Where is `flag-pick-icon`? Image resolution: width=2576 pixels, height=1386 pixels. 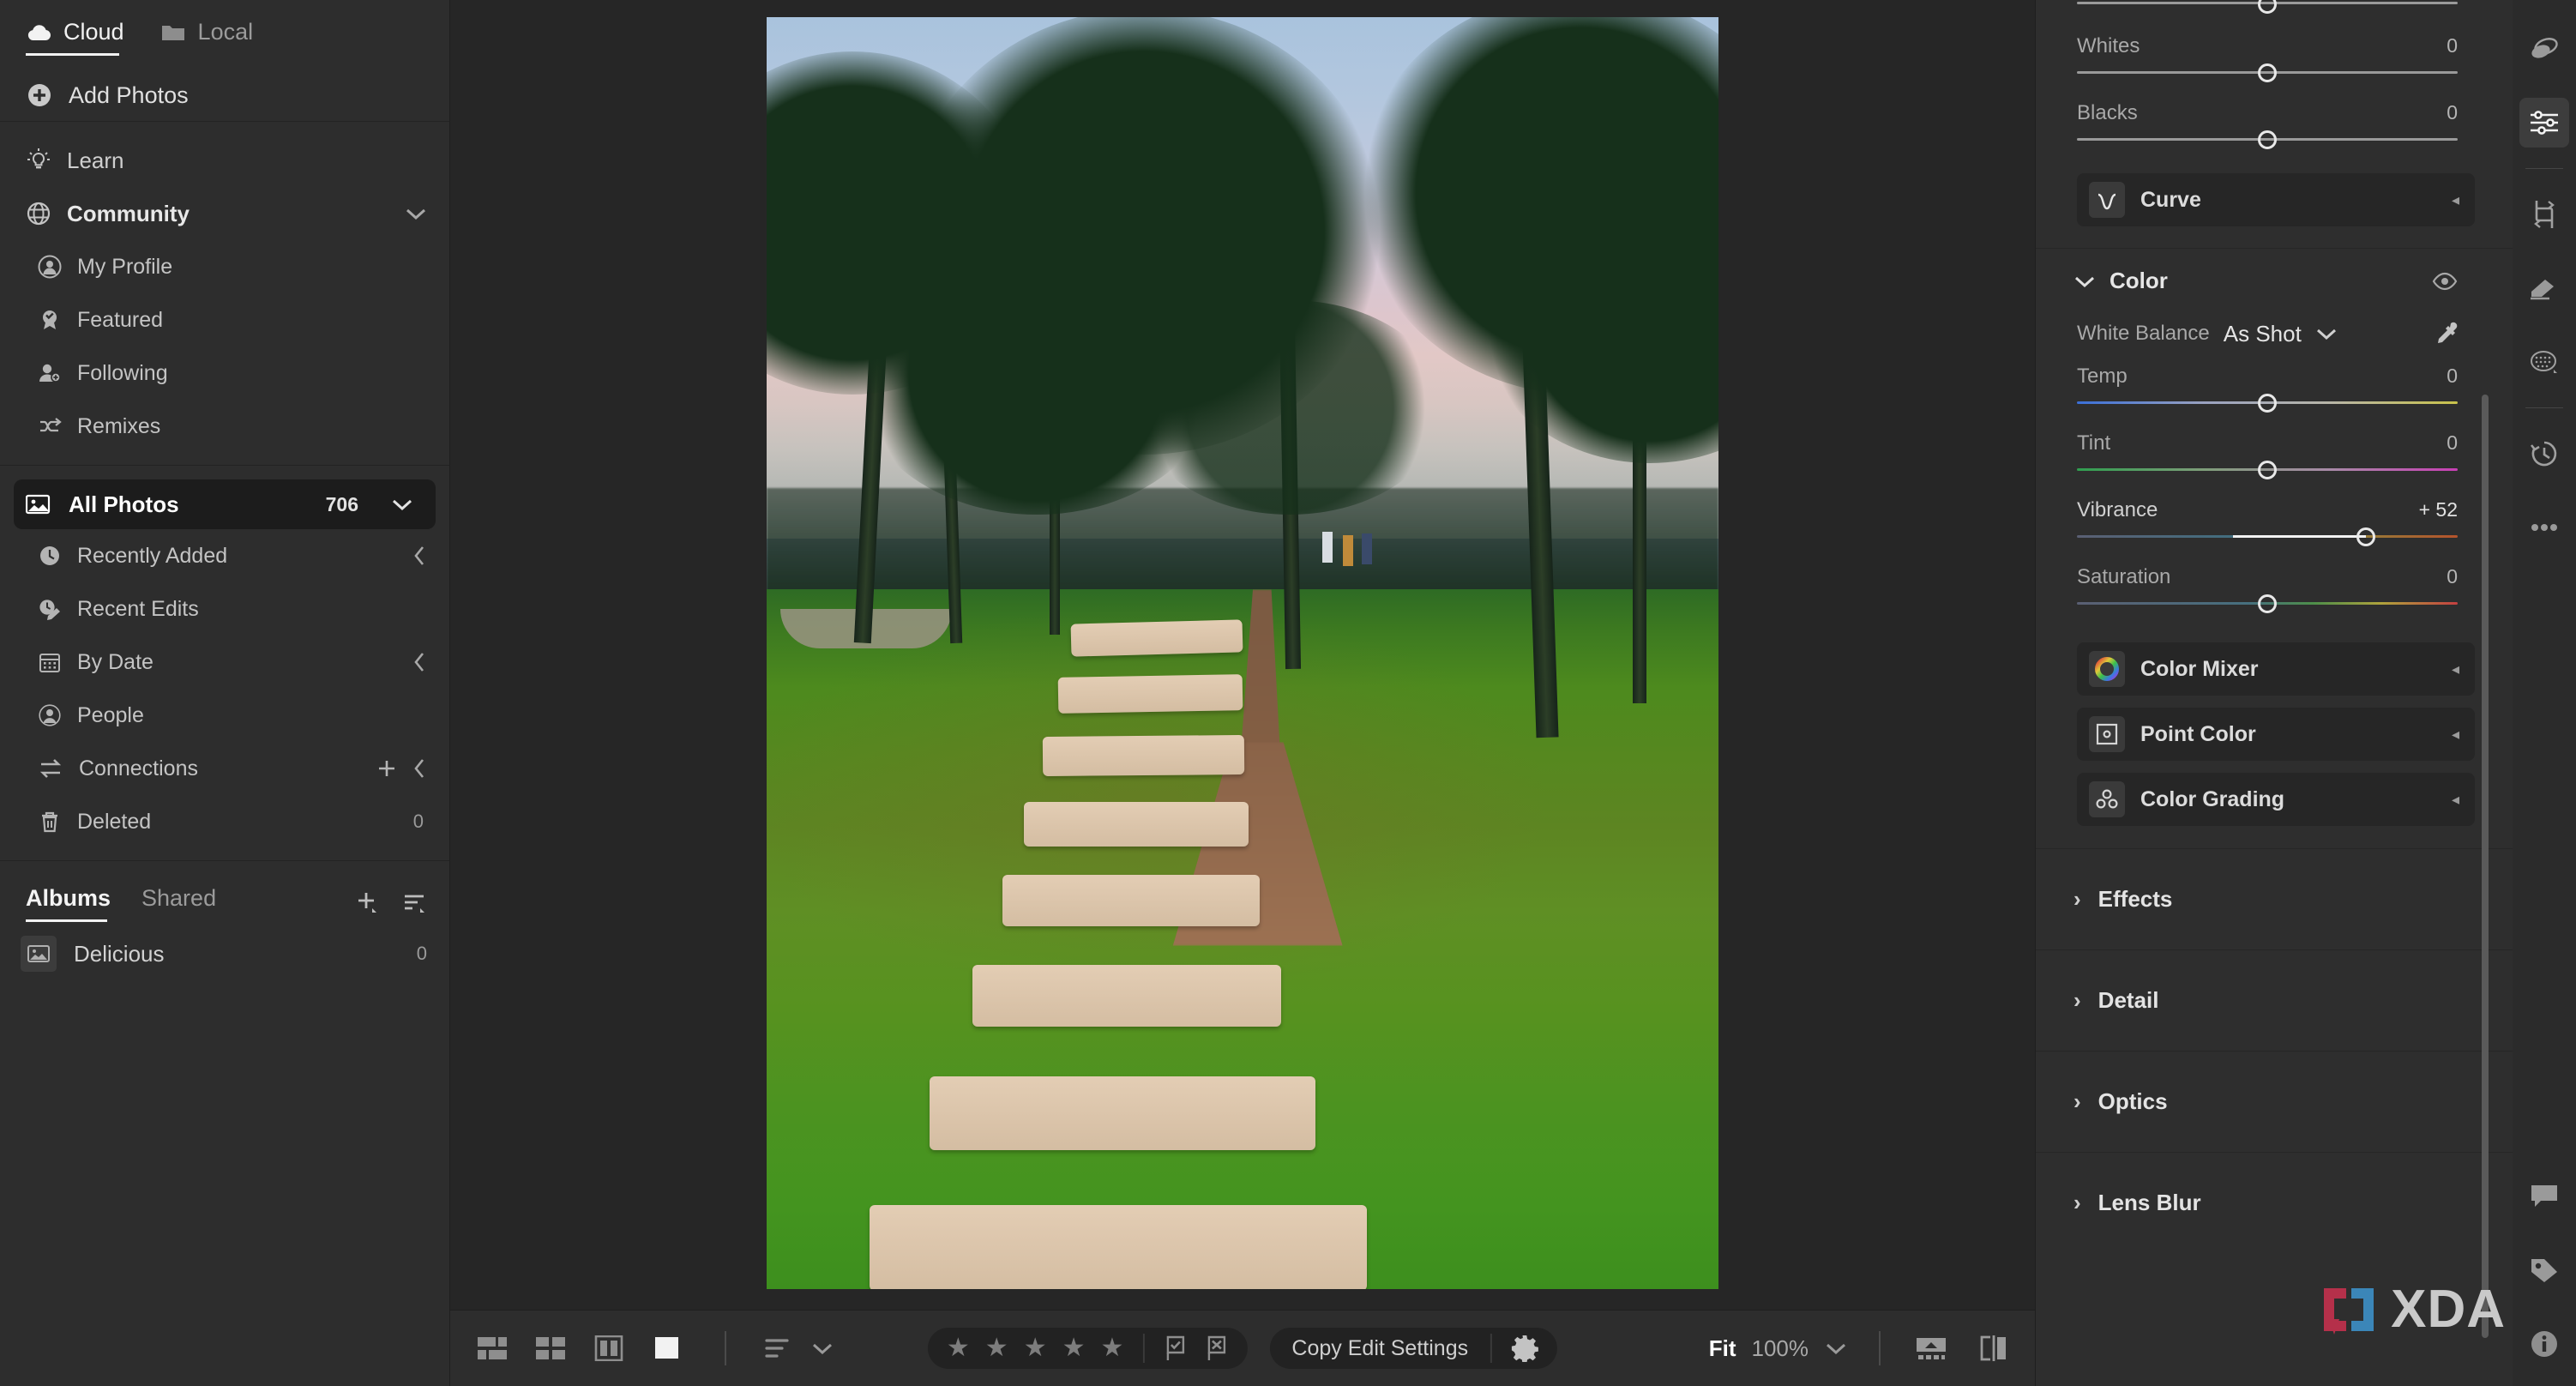 flag-pick-icon is located at coordinates (1175, 1348).